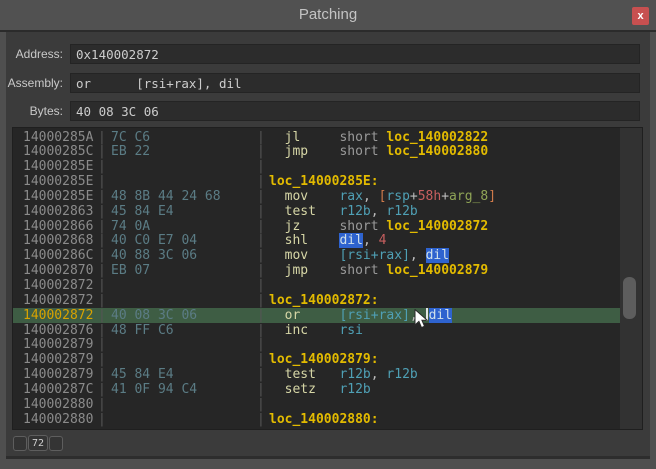 The height and width of the screenshot is (469, 656). What do you see at coordinates (355, 111) in the screenshot?
I see `bytes-input` at bounding box center [355, 111].